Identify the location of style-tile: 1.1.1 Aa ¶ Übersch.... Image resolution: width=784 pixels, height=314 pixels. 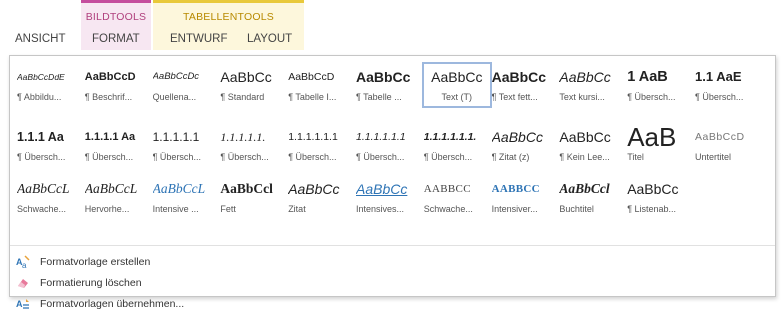
(50, 145).